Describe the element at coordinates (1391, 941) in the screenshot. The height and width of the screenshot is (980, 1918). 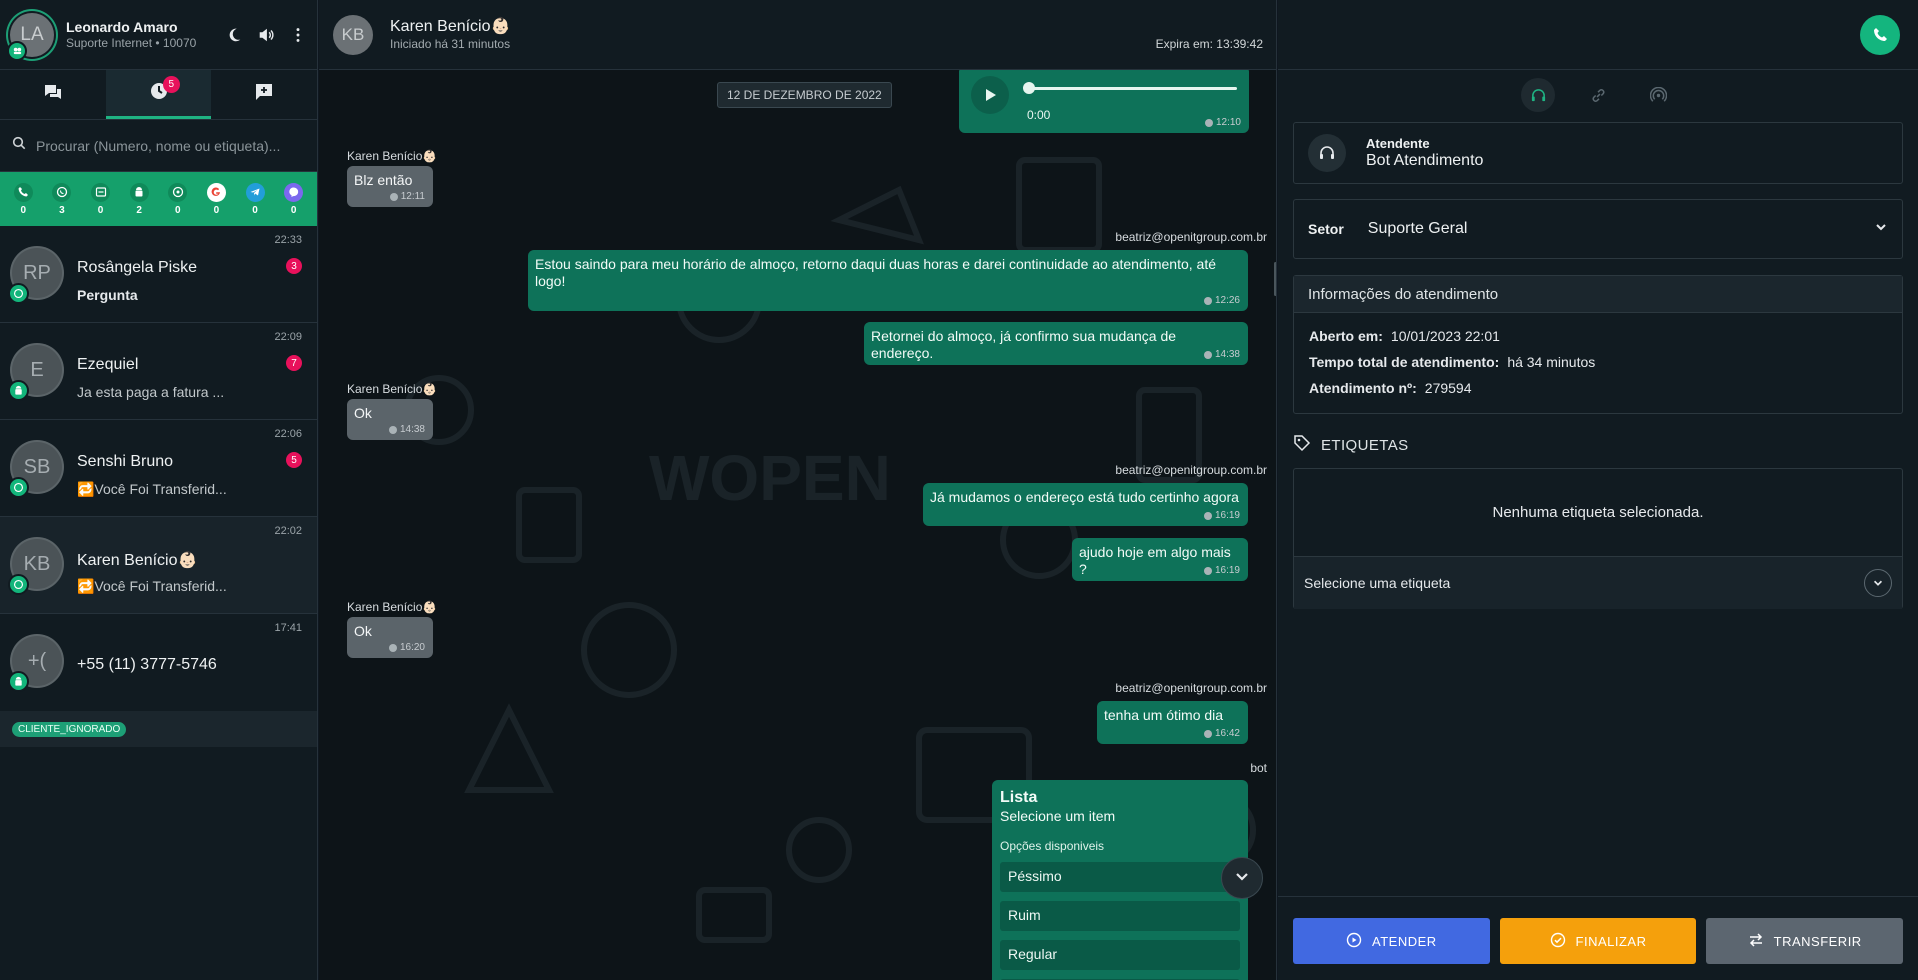
I see `atender-button: ATENDER` at that location.